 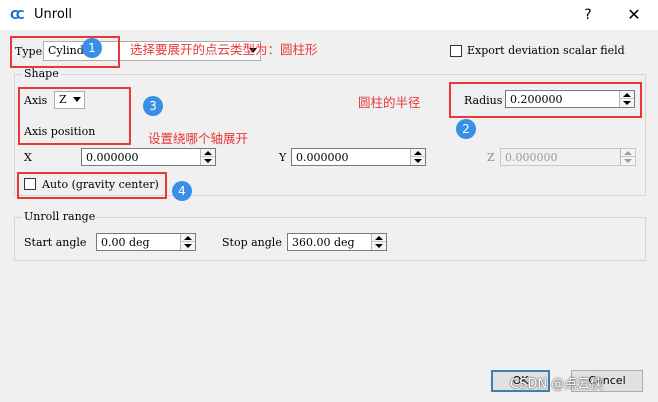 I want to click on z-label: Z, so click(x=491, y=157).